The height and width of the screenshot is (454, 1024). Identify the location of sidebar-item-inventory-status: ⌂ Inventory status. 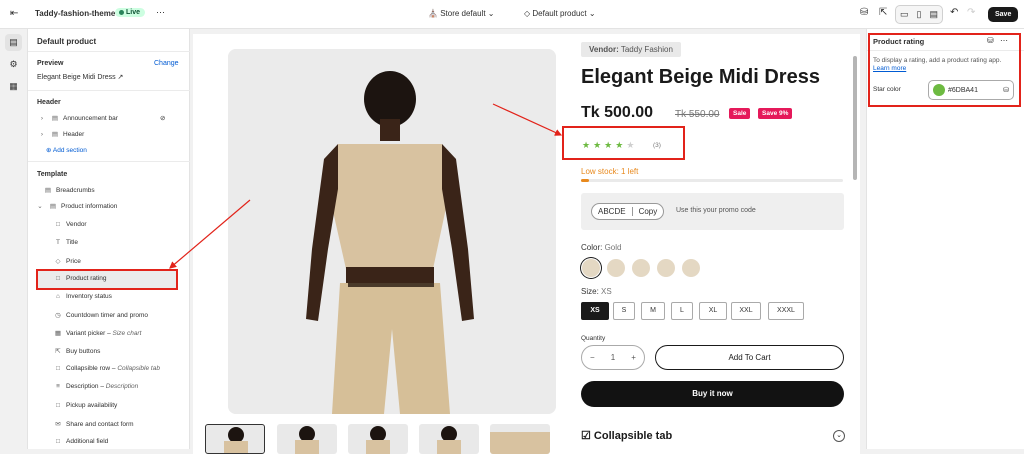
(82, 296).